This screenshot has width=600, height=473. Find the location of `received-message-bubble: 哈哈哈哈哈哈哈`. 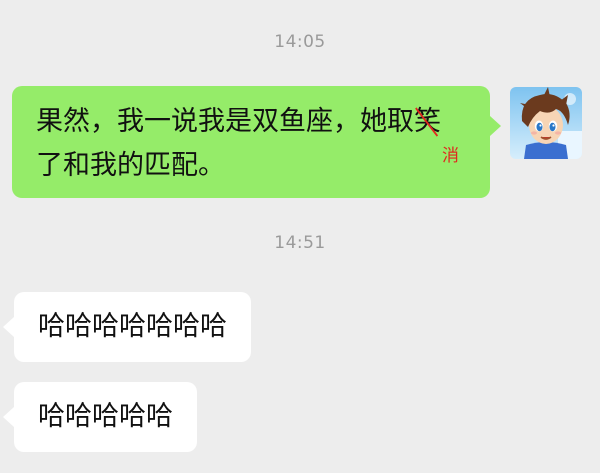

received-message-bubble: 哈哈哈哈哈哈哈 is located at coordinates (127, 327).